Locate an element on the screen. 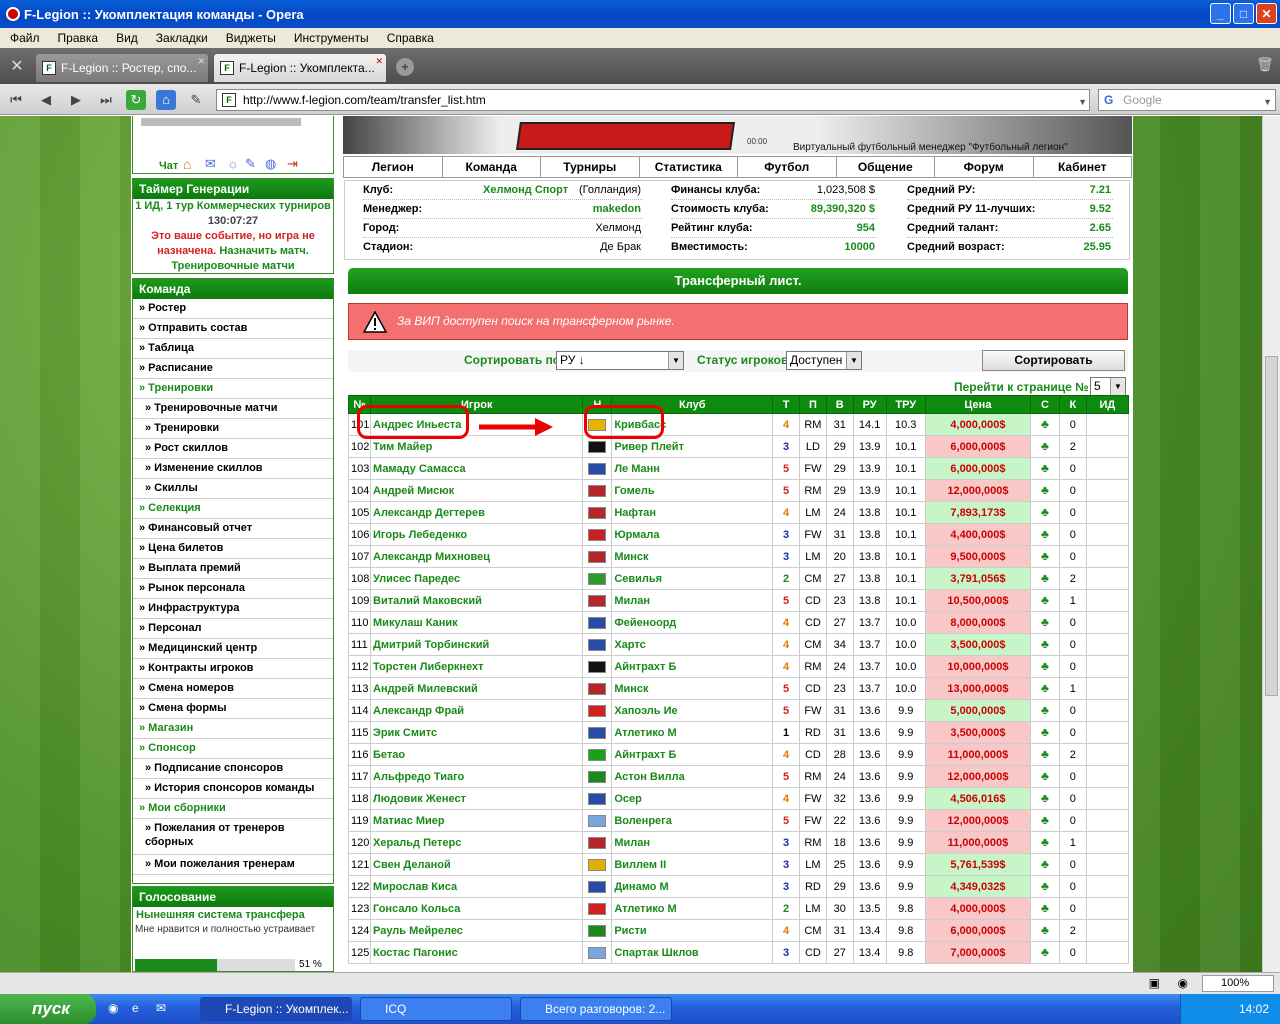 The width and height of the screenshot is (1280, 1024). player-name-link: Дмитрий Торбинский is located at coordinates (477, 644).